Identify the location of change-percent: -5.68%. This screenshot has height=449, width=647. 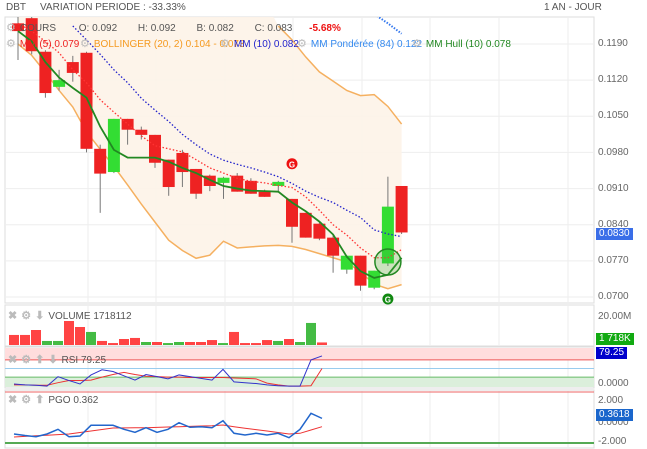
(325, 28).